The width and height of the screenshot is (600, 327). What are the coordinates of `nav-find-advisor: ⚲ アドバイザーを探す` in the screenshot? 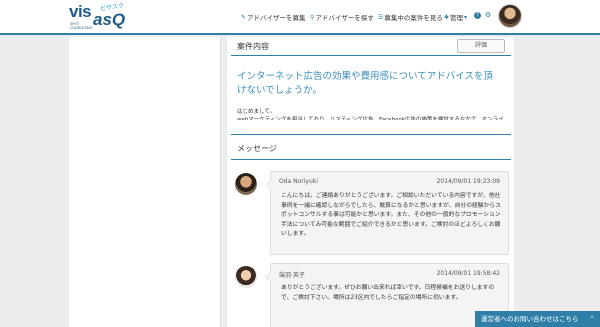 It's located at (342, 17).